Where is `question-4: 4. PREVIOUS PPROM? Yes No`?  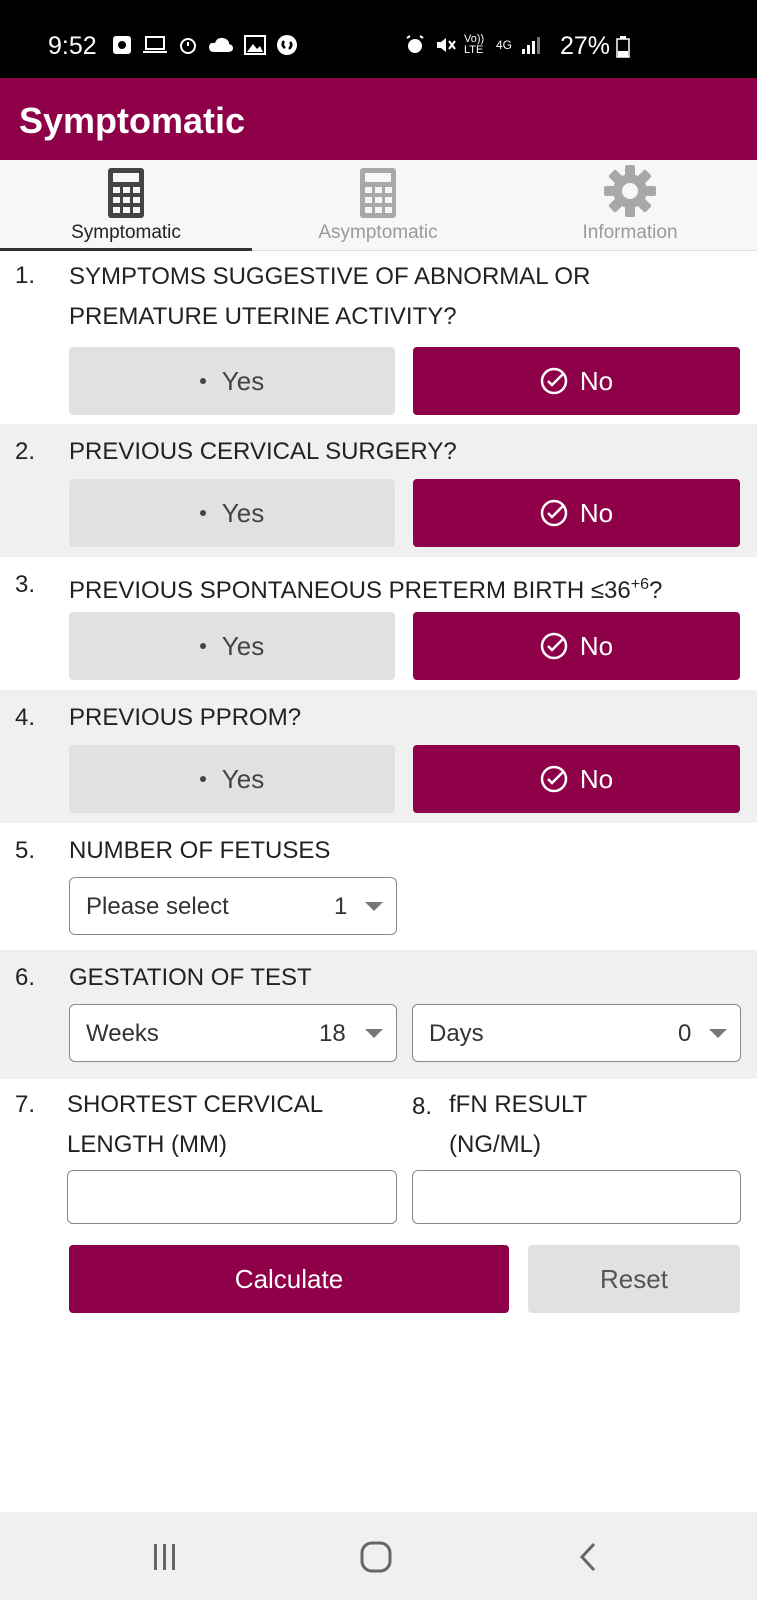 question-4: 4. PREVIOUS PPROM? Yes No is located at coordinates (378, 756).